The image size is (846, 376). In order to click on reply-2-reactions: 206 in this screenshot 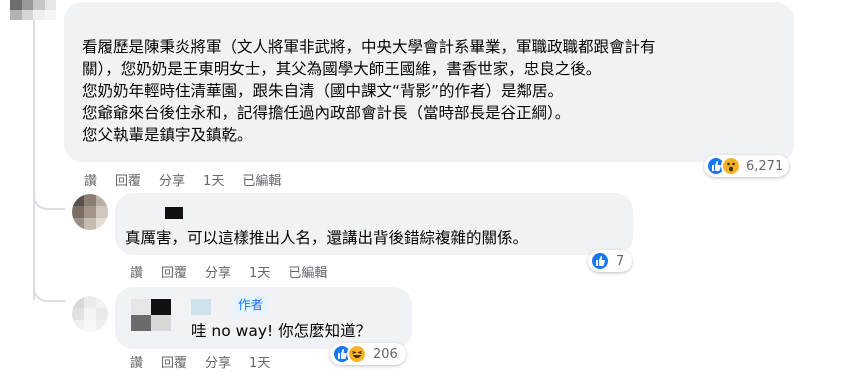, I will do `click(368, 354)`.